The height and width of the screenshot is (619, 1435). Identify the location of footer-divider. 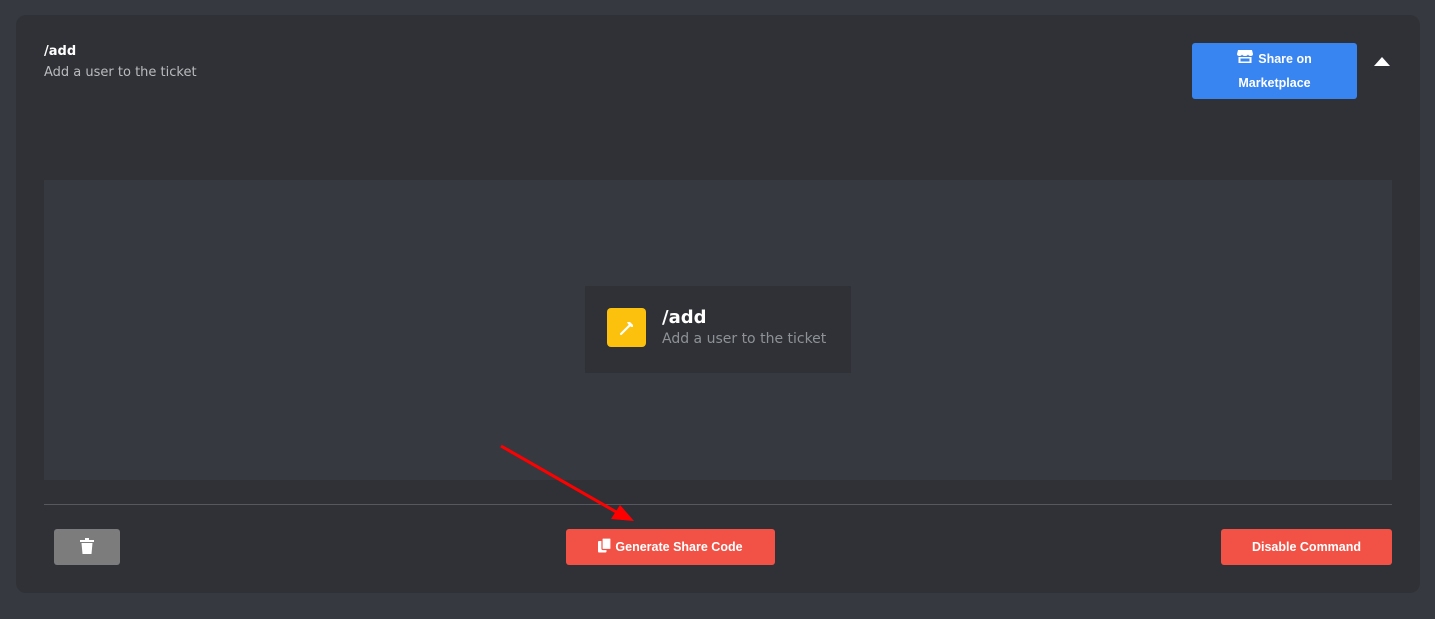
(718, 504).